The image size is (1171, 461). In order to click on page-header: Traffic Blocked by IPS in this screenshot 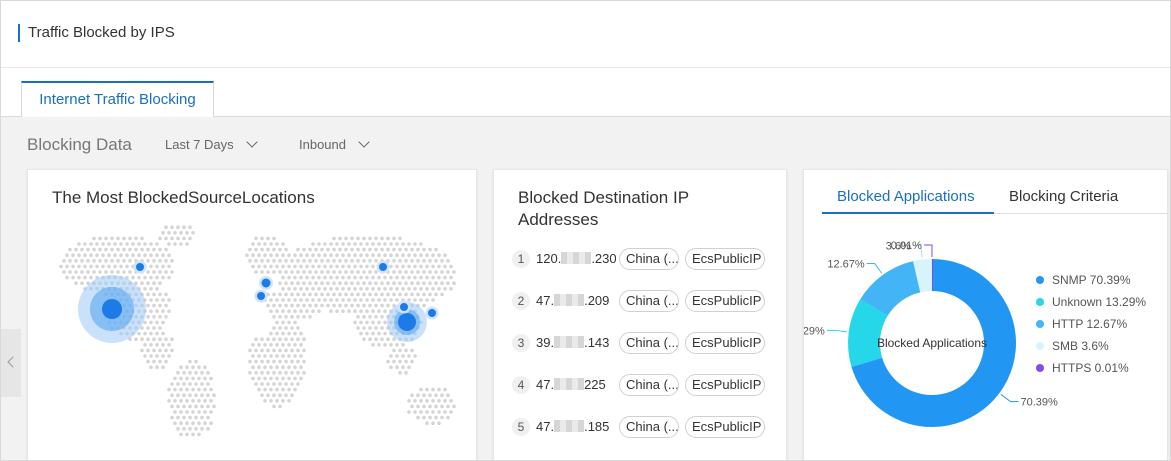, I will do `click(585, 34)`.